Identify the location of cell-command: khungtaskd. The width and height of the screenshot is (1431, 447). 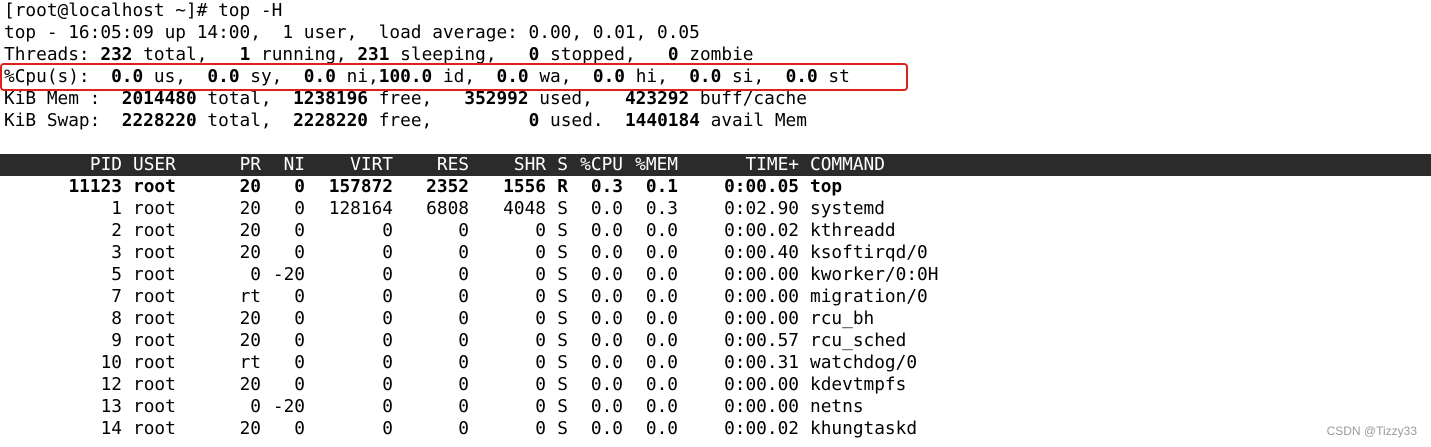
(864, 428).